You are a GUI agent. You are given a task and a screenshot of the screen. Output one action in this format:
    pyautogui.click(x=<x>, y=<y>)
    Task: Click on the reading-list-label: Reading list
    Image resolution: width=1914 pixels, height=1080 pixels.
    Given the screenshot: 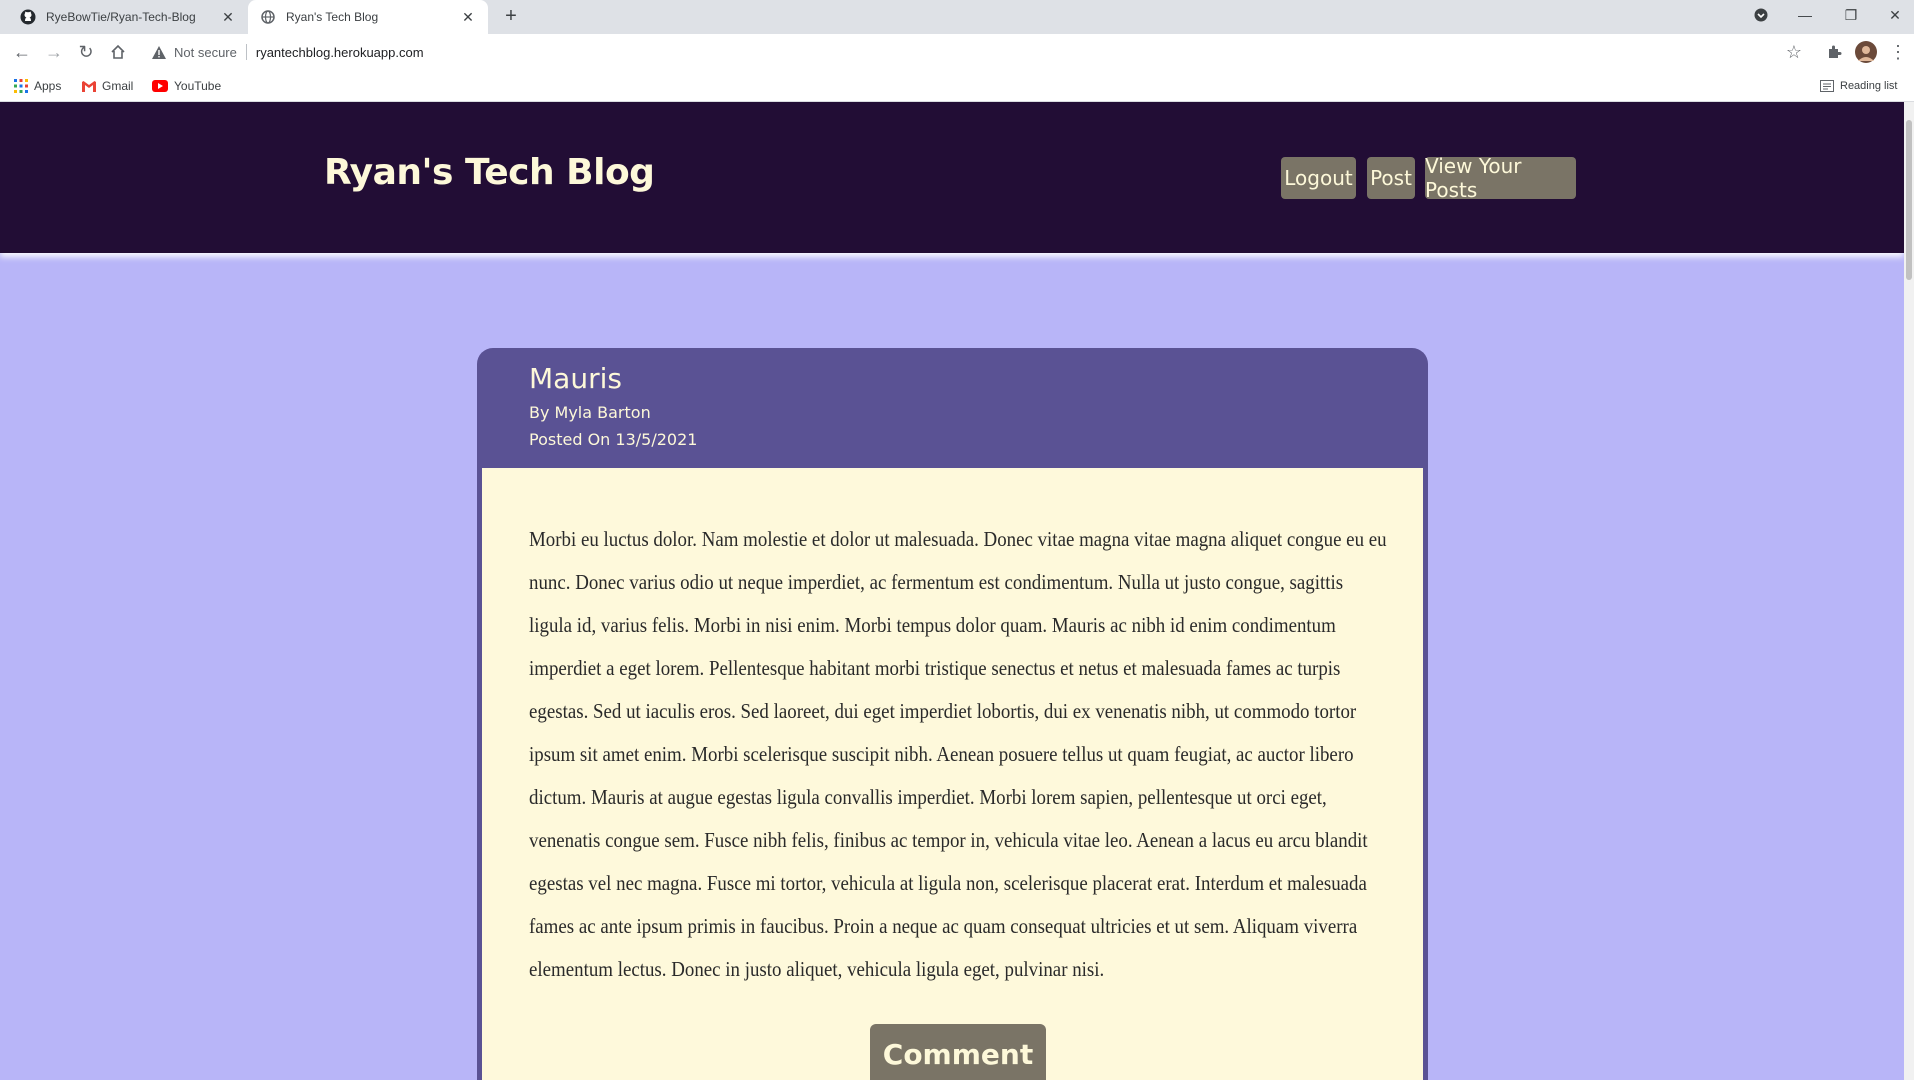 What is the action you would take?
    pyautogui.click(x=1869, y=86)
    